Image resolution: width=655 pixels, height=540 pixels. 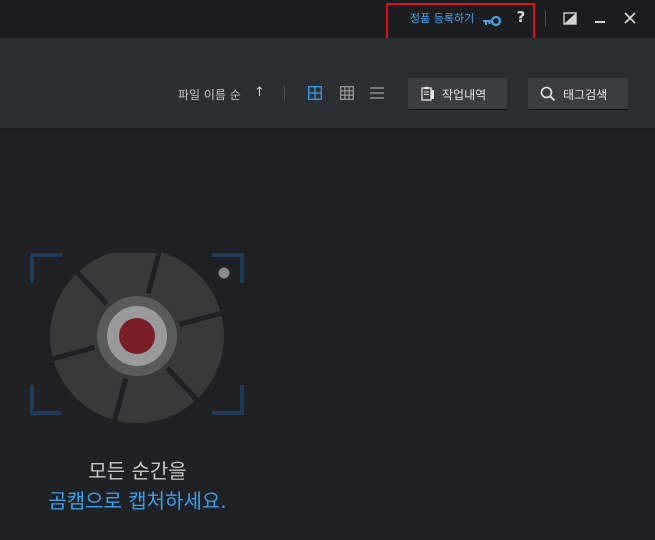 I want to click on empty-message-line2: 곰캠으로 캡처하세요., so click(x=137, y=501).